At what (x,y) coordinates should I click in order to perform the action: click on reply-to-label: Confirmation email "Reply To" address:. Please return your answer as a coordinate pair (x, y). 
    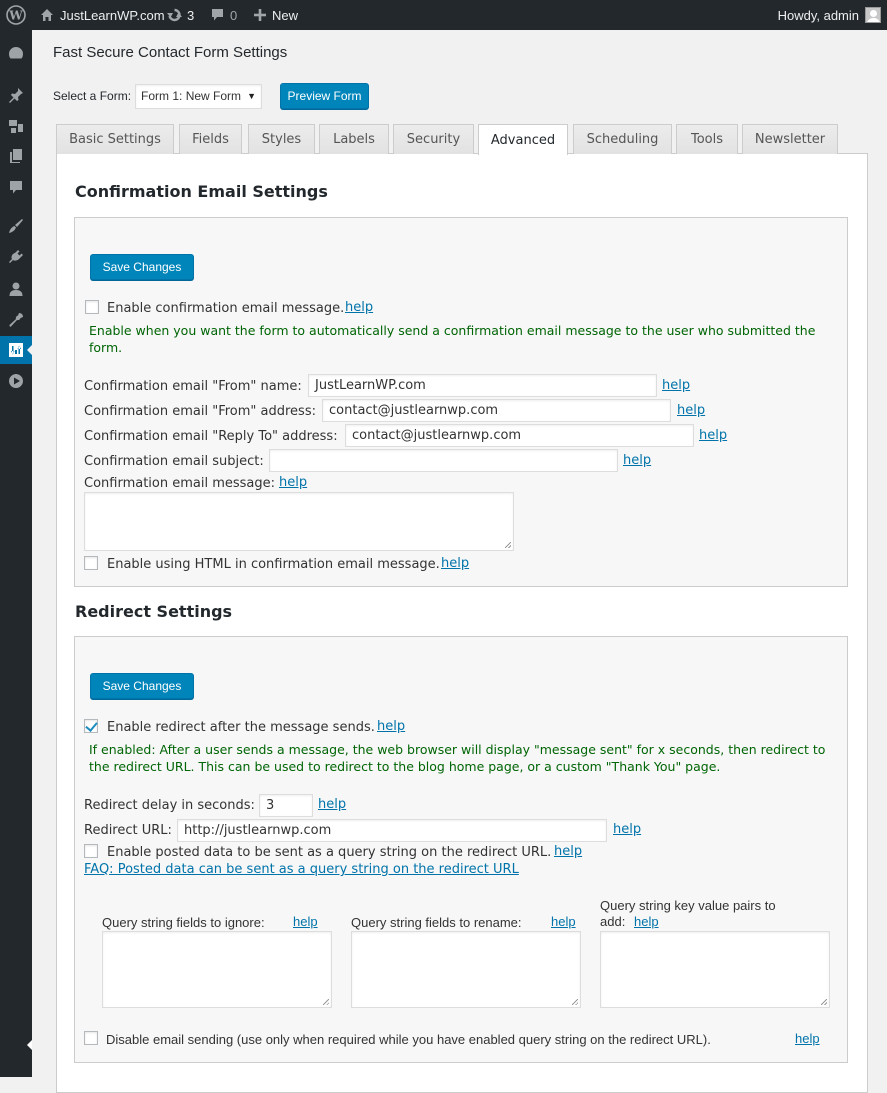
    Looking at the image, I should click on (211, 436).